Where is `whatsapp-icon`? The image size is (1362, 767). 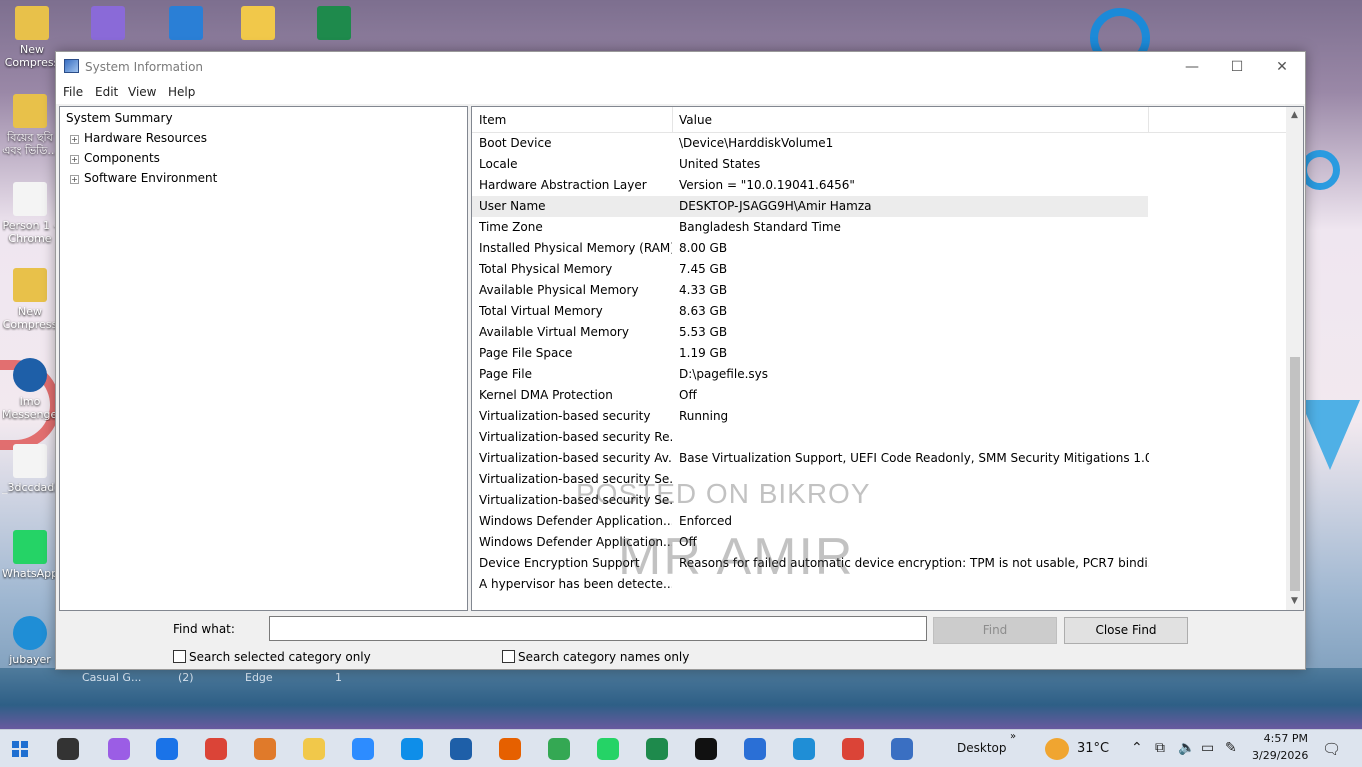
whatsapp-icon is located at coordinates (608, 749).